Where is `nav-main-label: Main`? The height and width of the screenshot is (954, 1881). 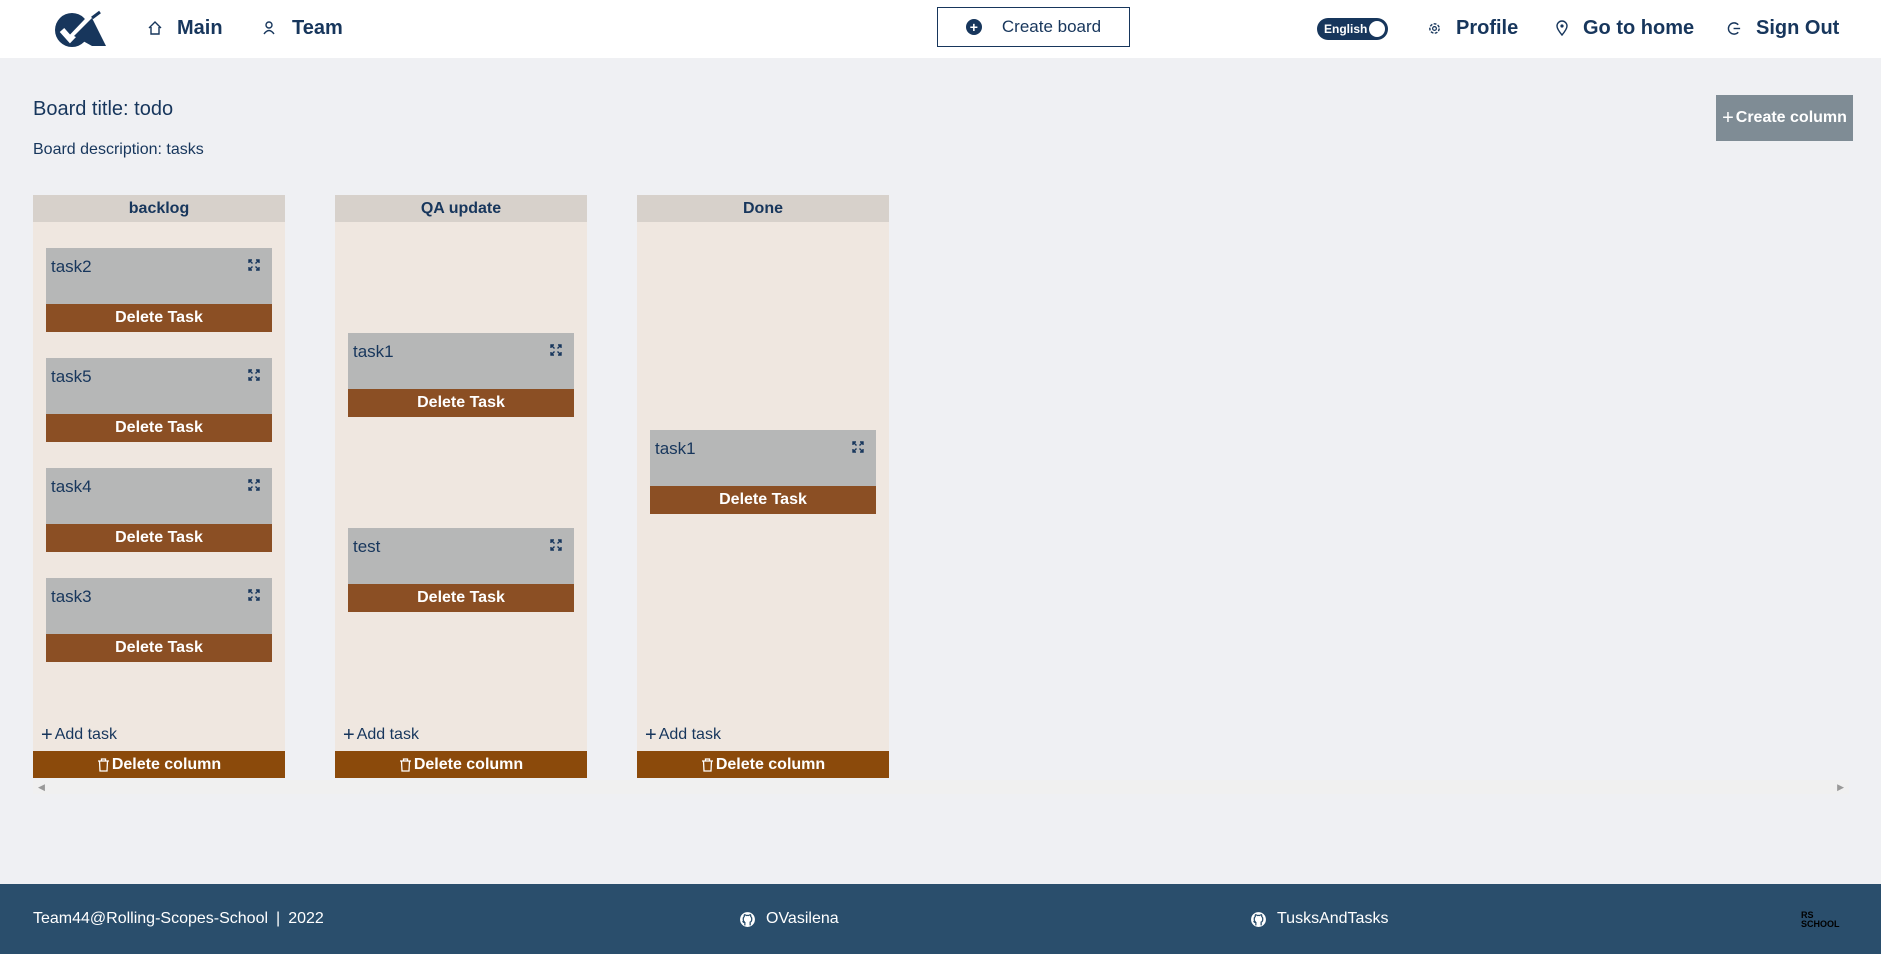
nav-main-label: Main is located at coordinates (200, 27).